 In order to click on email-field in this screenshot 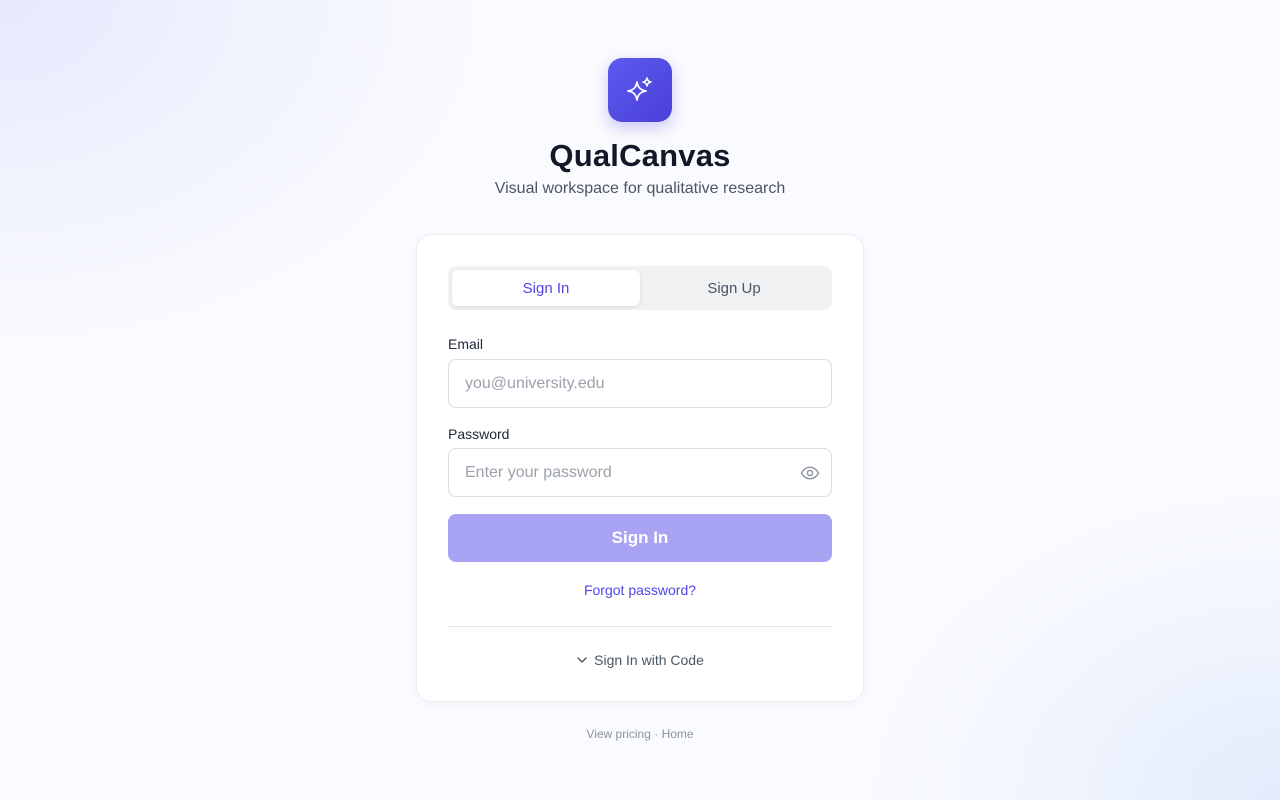, I will do `click(640, 383)`.